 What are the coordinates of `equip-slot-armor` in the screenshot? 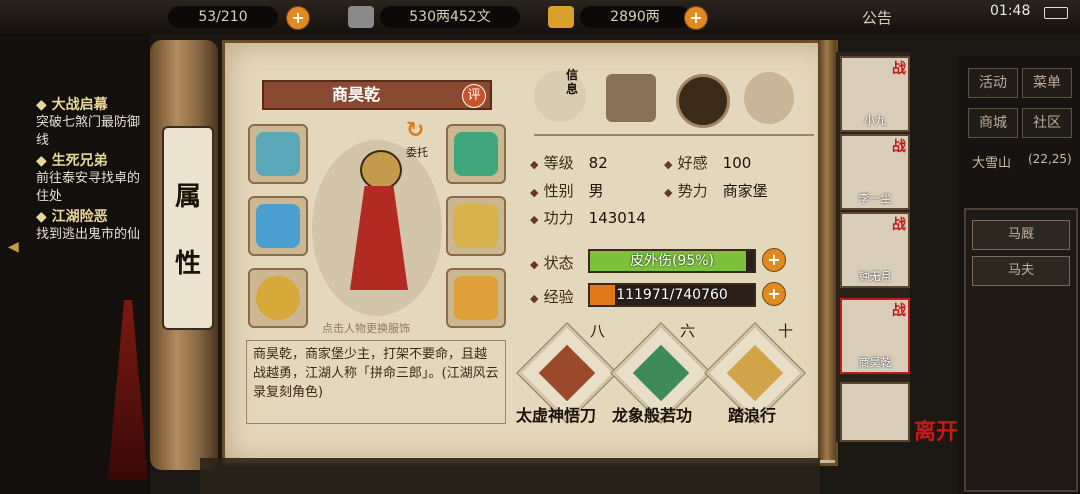 It's located at (476, 226).